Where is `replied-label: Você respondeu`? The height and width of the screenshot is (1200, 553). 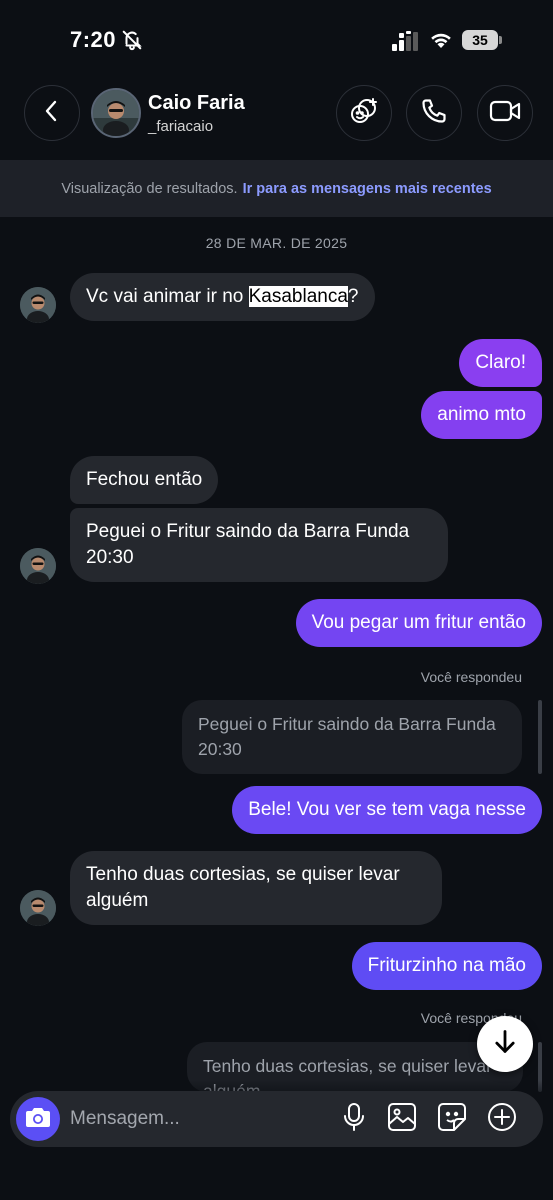 replied-label: Você respondeu is located at coordinates (471, 677).